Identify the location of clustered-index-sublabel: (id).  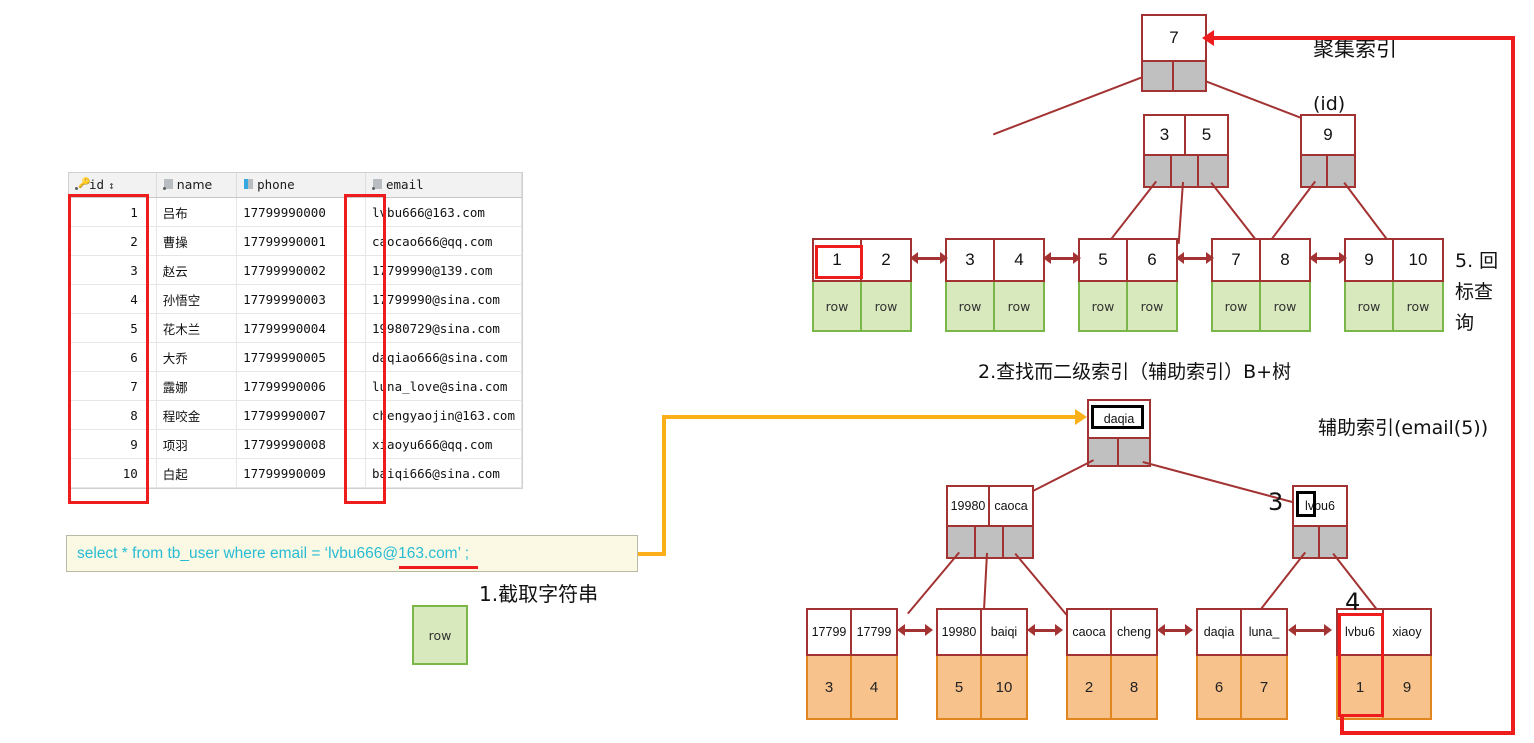
(1329, 104).